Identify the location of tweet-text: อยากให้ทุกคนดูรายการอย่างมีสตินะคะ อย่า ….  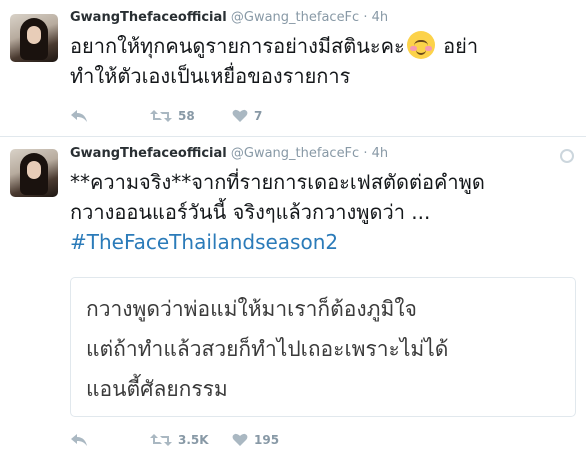
(323, 61).